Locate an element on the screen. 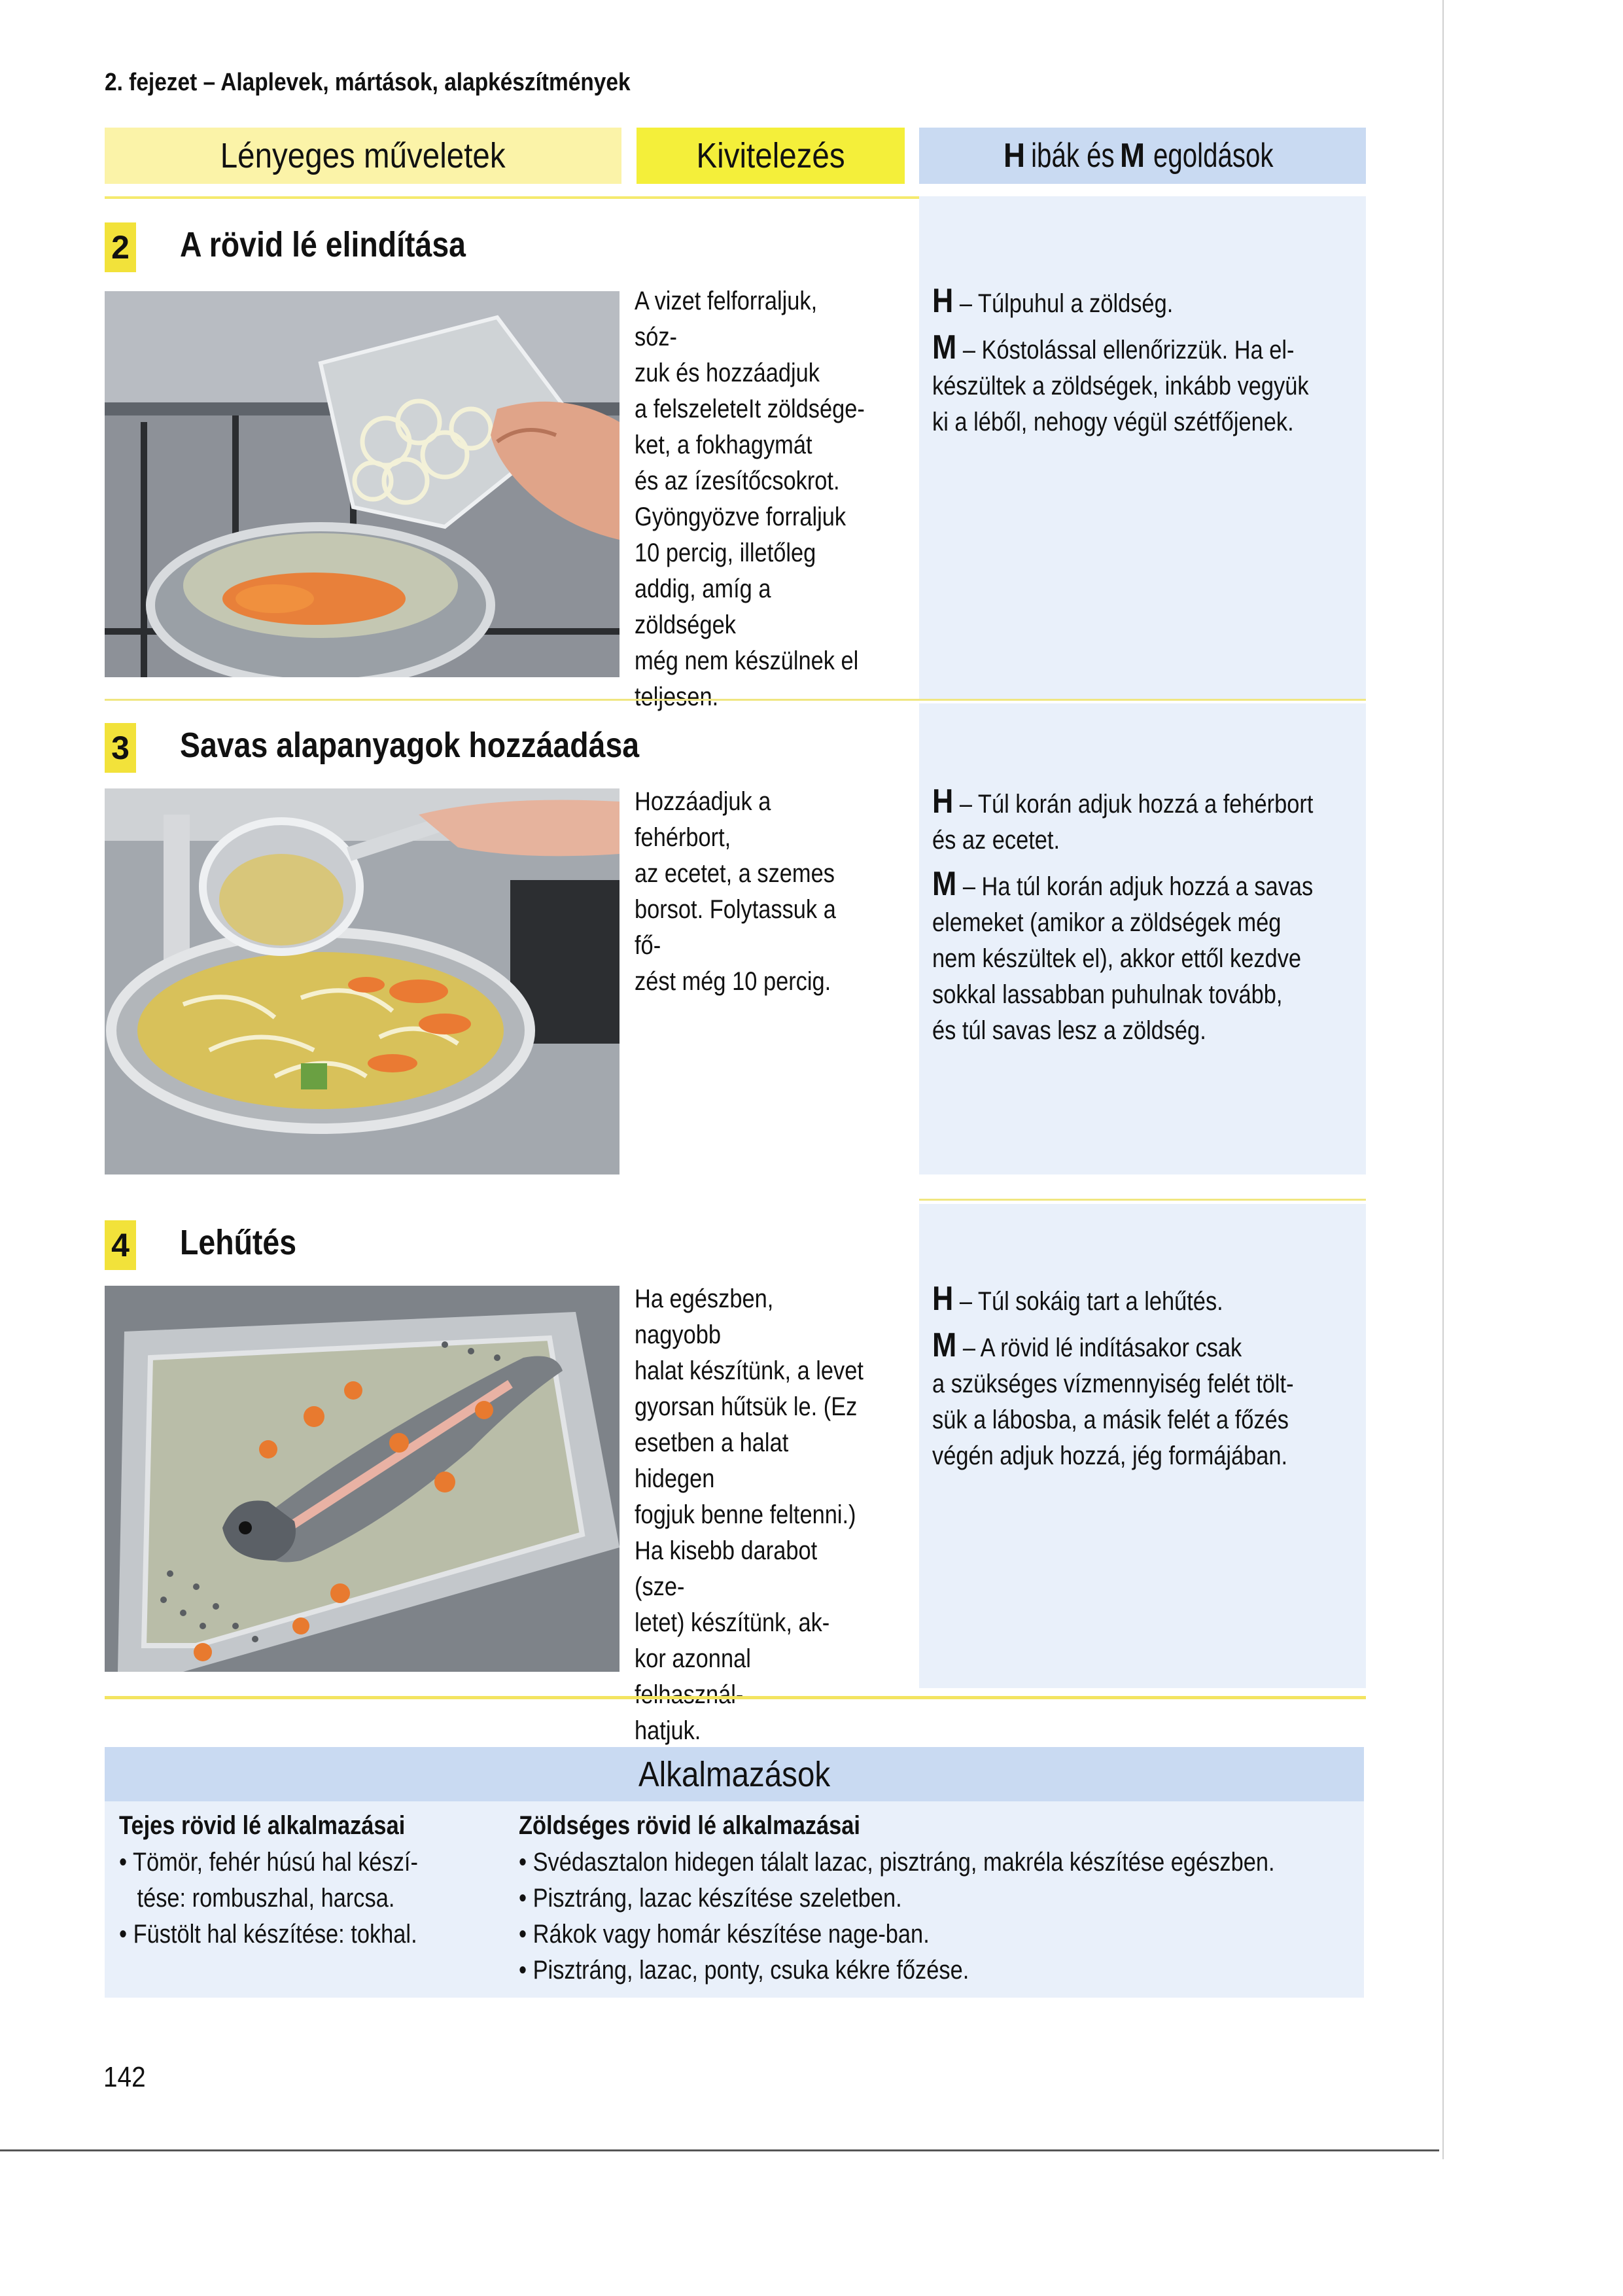 The height and width of the screenshot is (2296, 1623). section-3-number: 3 is located at coordinates (120, 748).